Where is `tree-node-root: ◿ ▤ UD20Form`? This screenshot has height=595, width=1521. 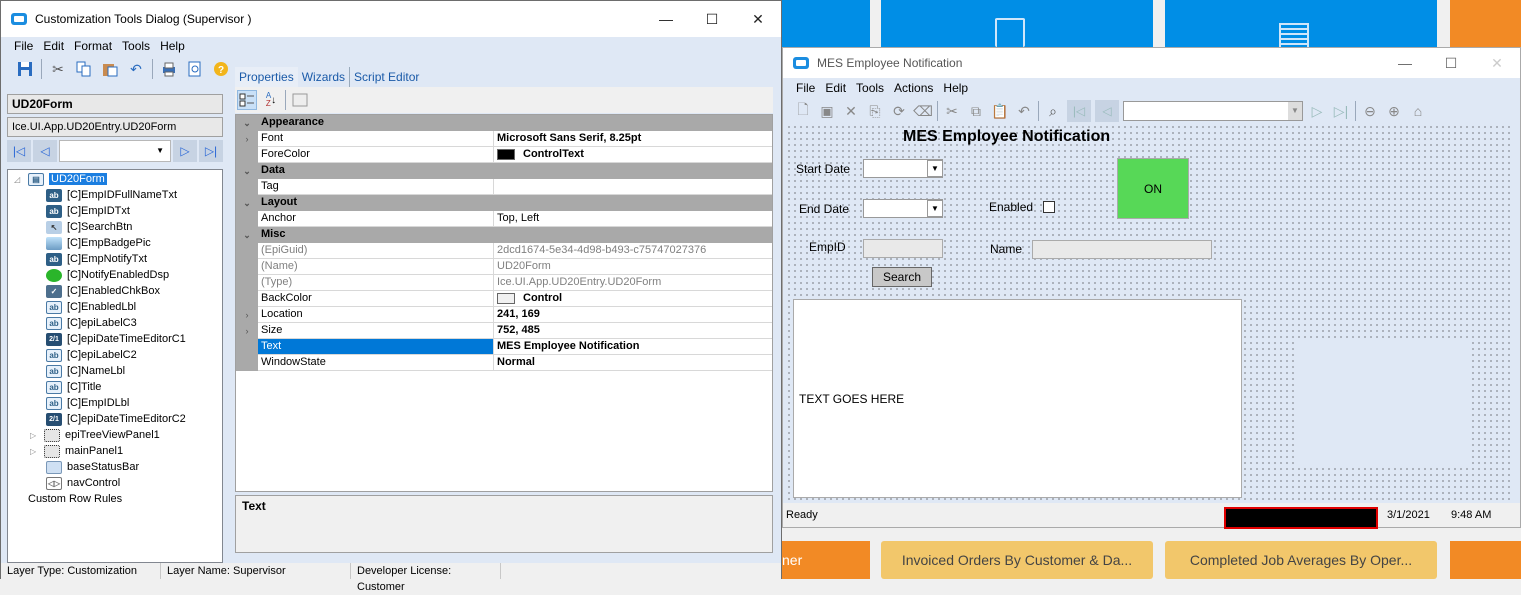 tree-node-root: ◿ ▤ UD20Form is located at coordinates (60, 179).